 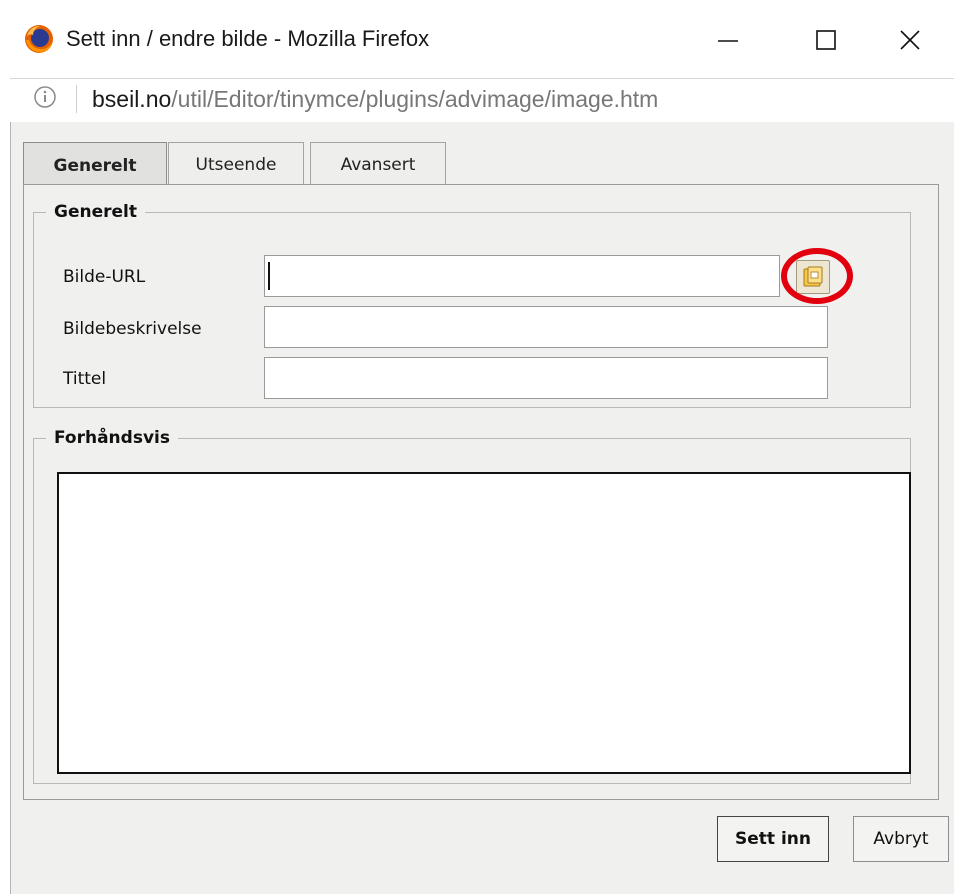 What do you see at coordinates (522, 276) in the screenshot?
I see `image-url-input` at bounding box center [522, 276].